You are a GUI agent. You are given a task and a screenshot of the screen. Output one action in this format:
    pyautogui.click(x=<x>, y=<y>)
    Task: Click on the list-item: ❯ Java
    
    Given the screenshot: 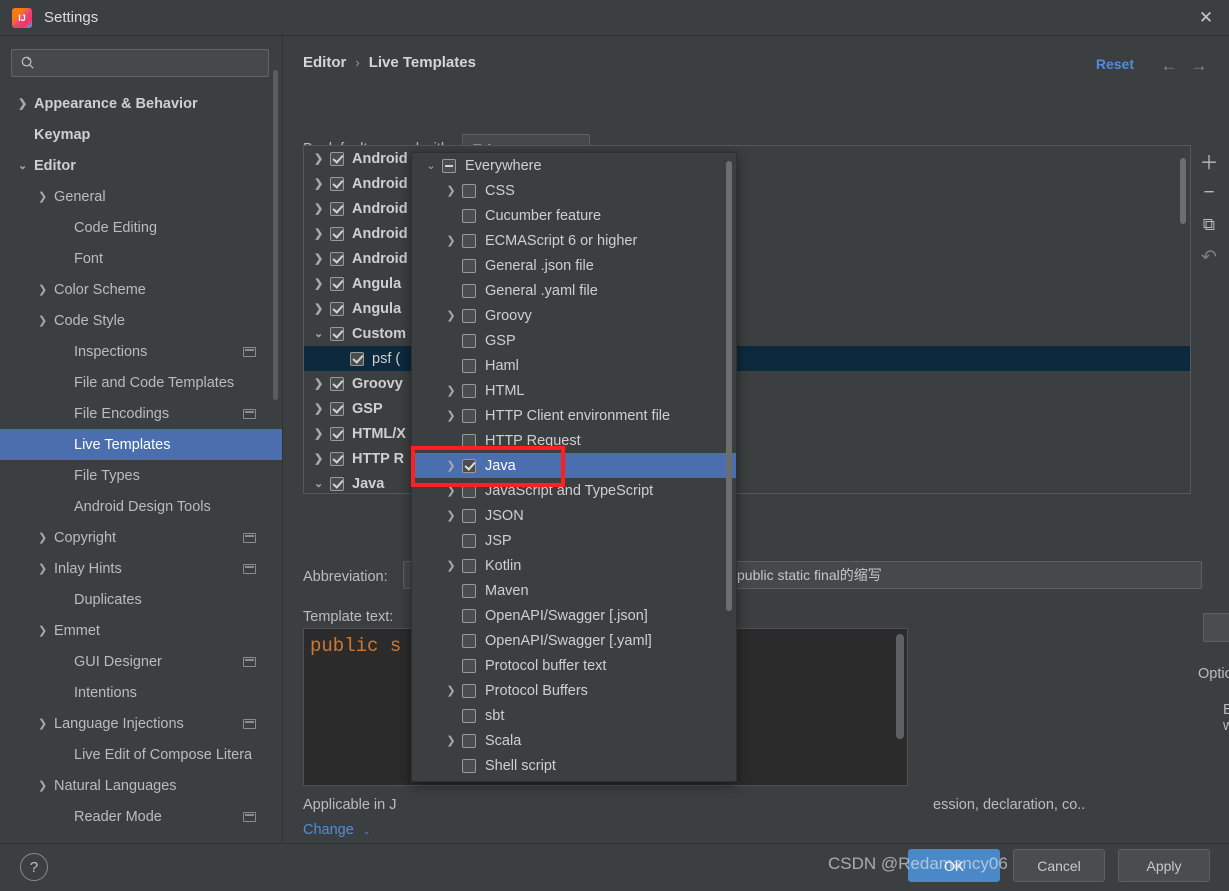 What is the action you would take?
    pyautogui.click(x=574, y=465)
    